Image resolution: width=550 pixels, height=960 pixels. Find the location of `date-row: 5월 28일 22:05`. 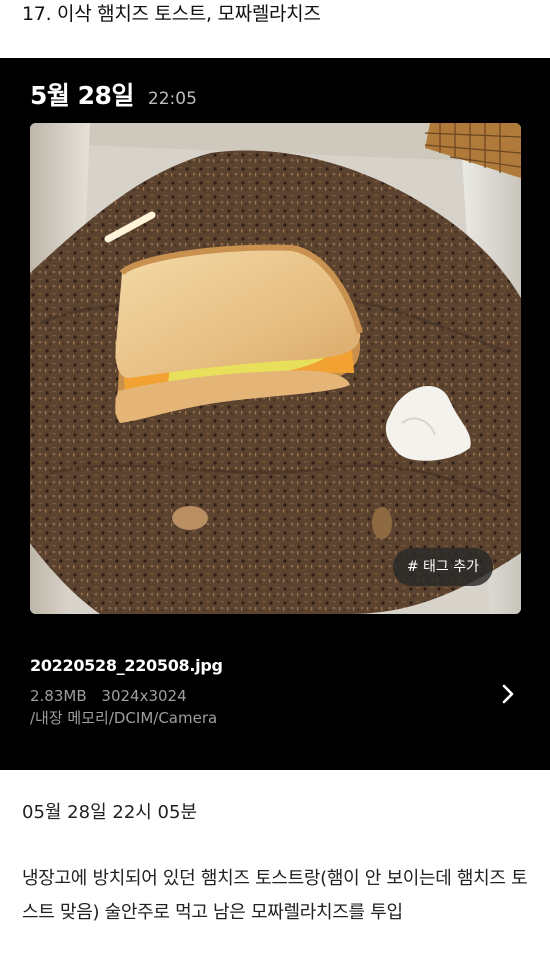

date-row: 5월 28일 22:05 is located at coordinates (113, 94).